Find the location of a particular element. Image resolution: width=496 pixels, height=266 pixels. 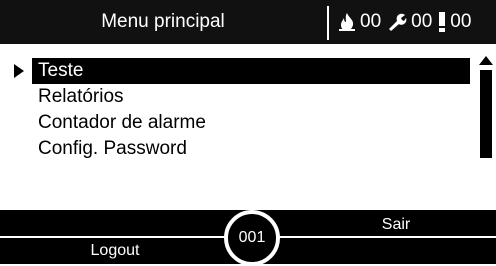

exclamation-icon is located at coordinates (442, 22).